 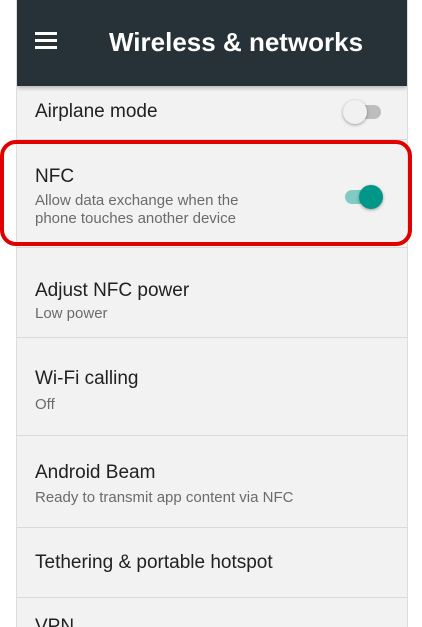 I want to click on nfc-switch, so click(x=363, y=197).